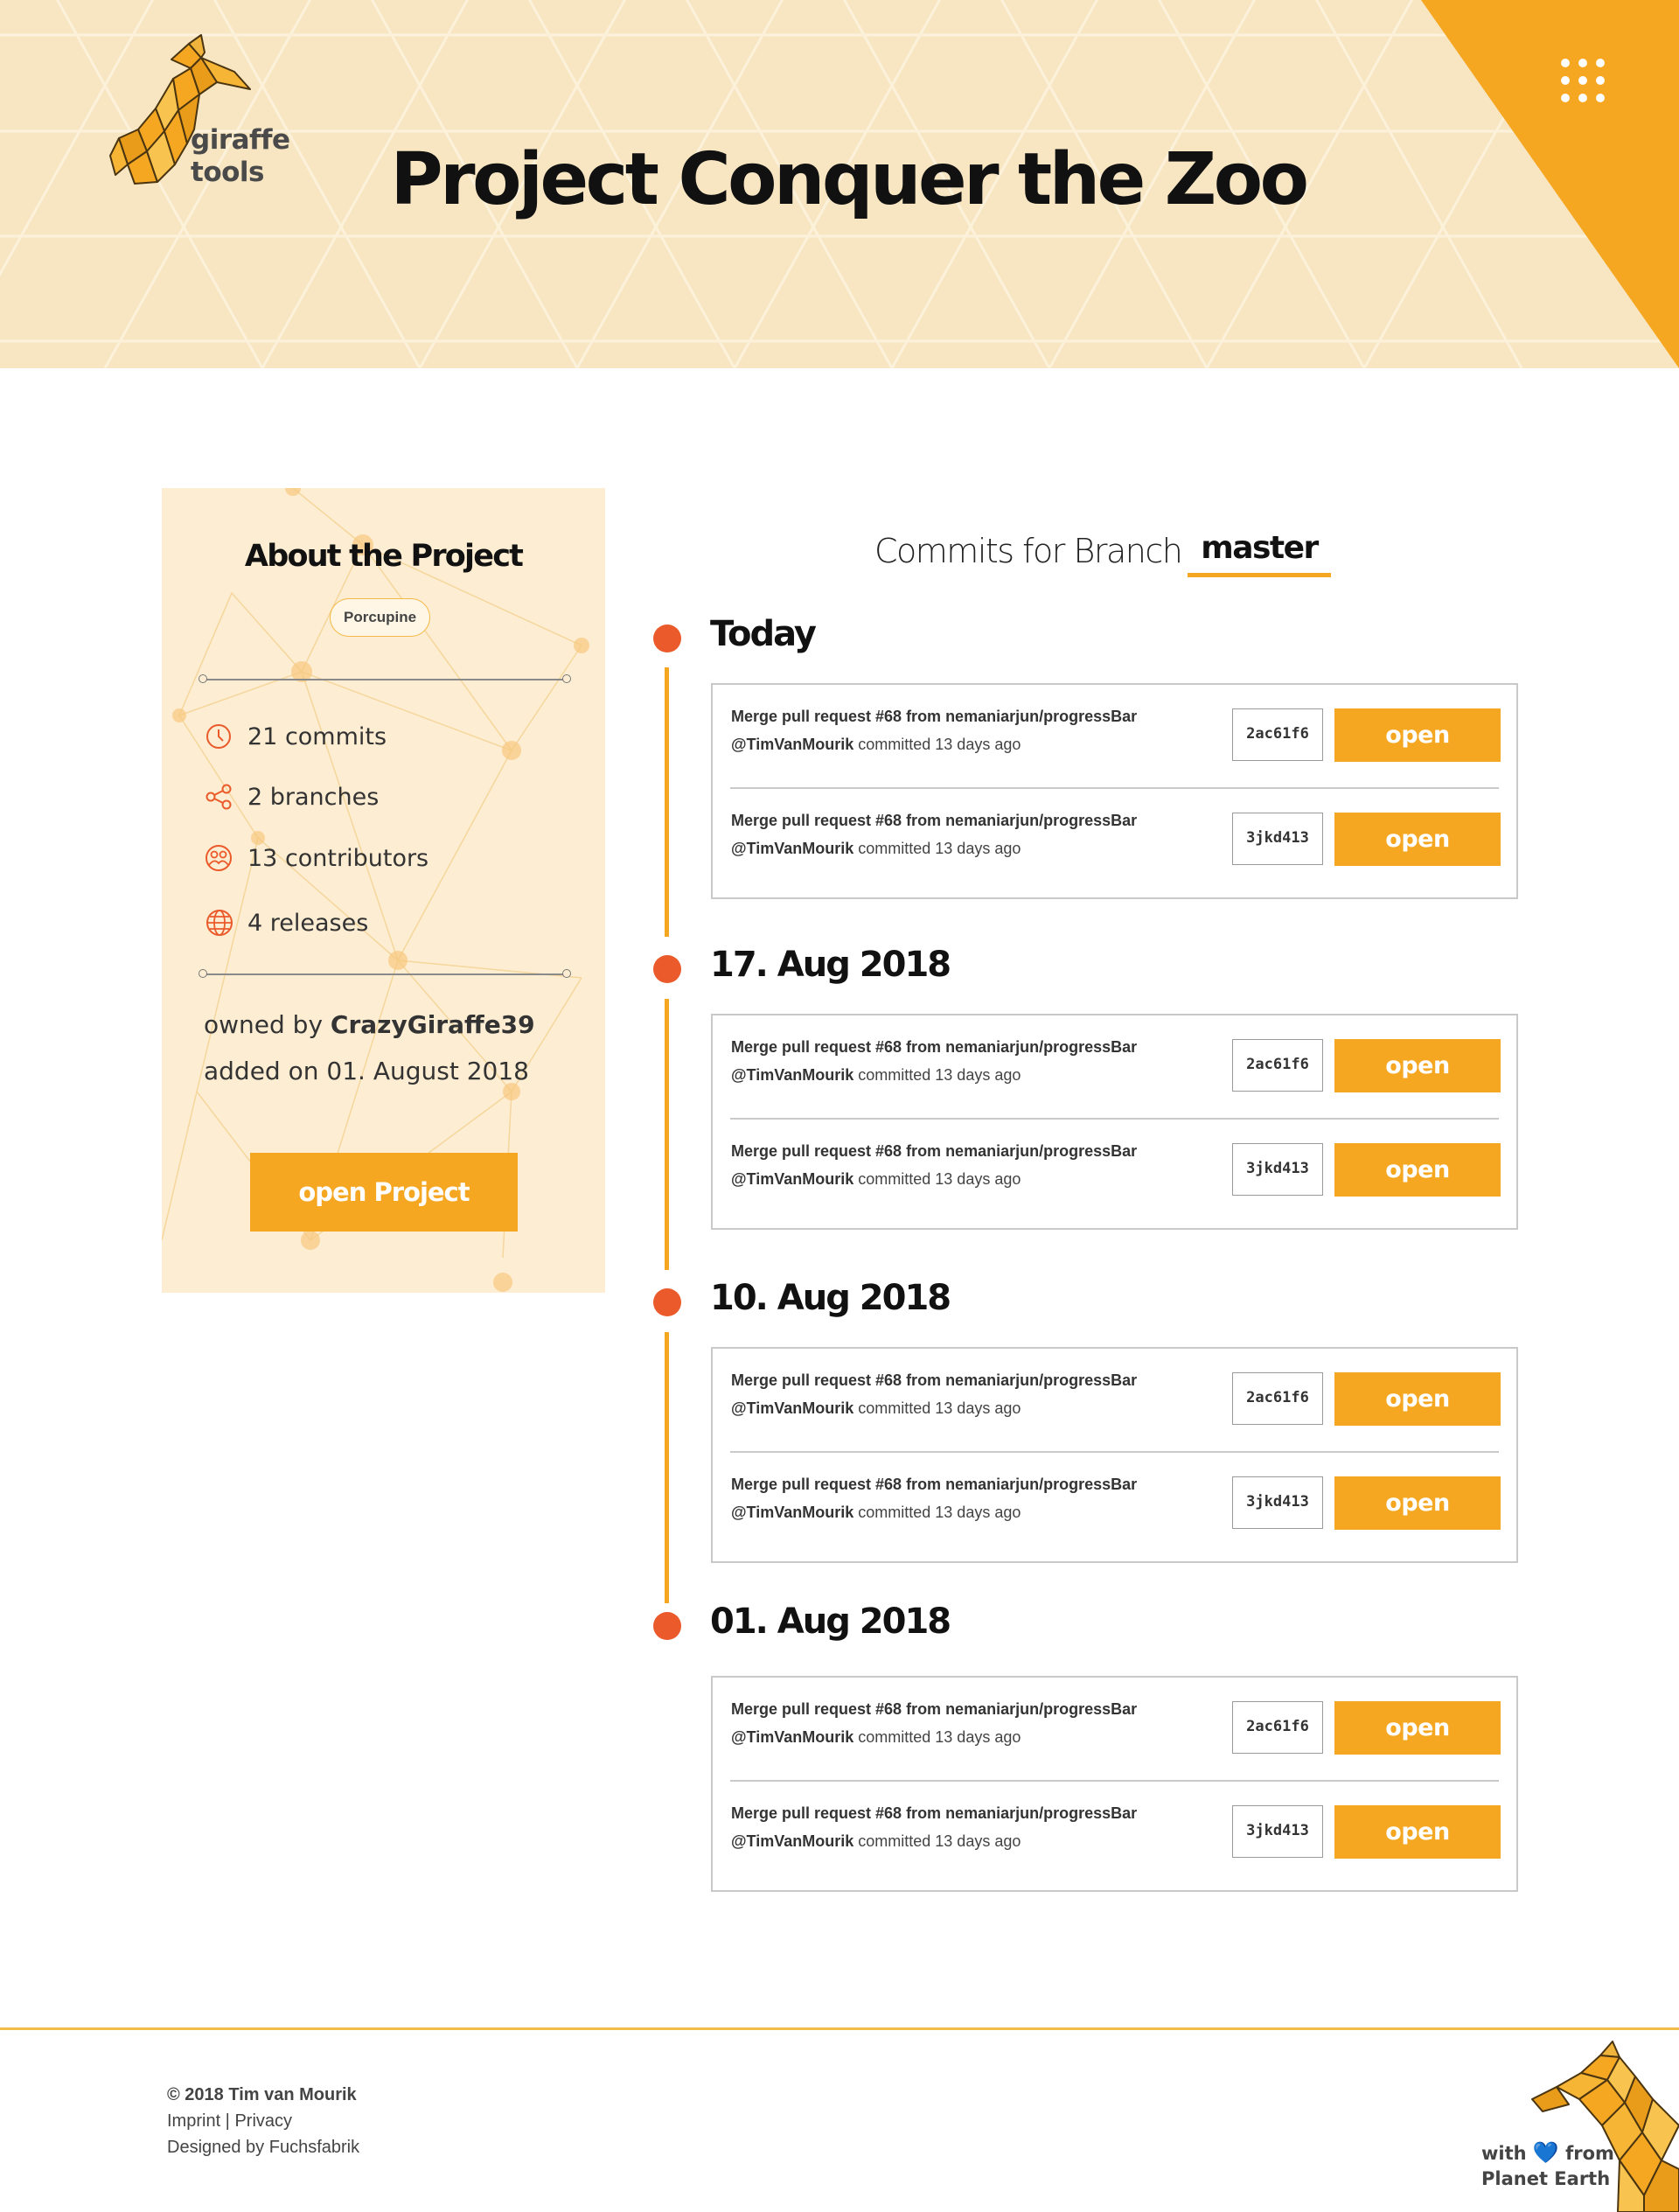  Describe the element at coordinates (308, 923) in the screenshot. I see `stat-releases-text: 4 releases` at that location.